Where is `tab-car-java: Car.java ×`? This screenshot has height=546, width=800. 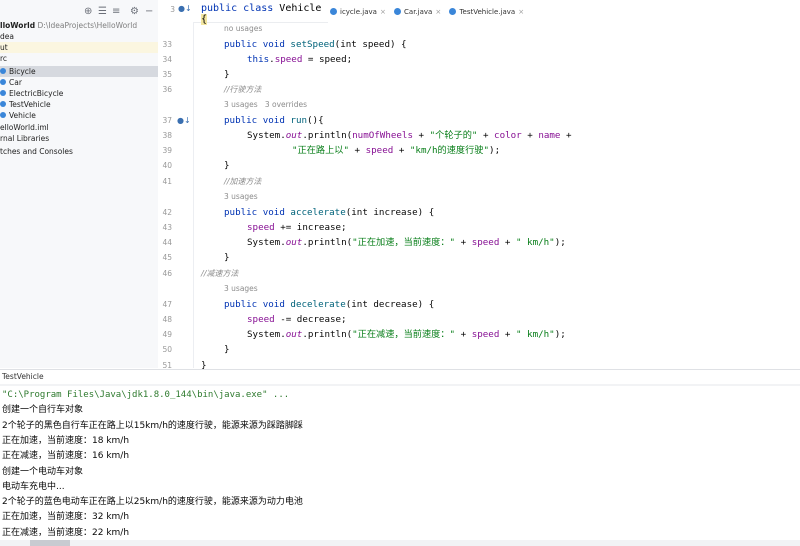 tab-car-java: Car.java × is located at coordinates (417, 12).